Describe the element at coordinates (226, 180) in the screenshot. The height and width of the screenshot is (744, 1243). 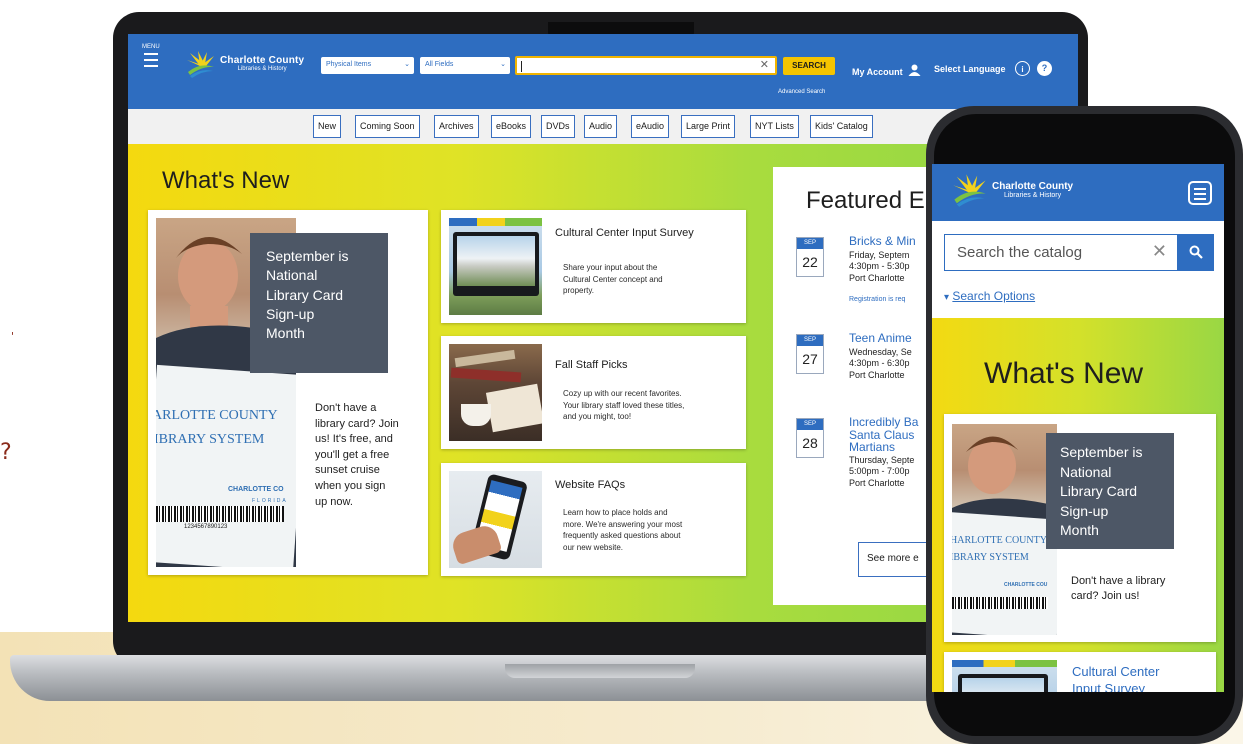
I see `whats-new-heading: What's New` at that location.